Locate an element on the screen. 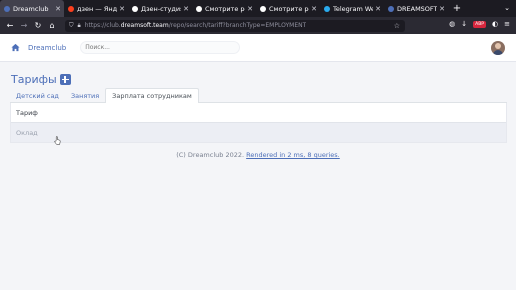 This screenshot has width=516, height=290. footer-render-link: Rendered in 2 ms, 8 queries. is located at coordinates (293, 155).